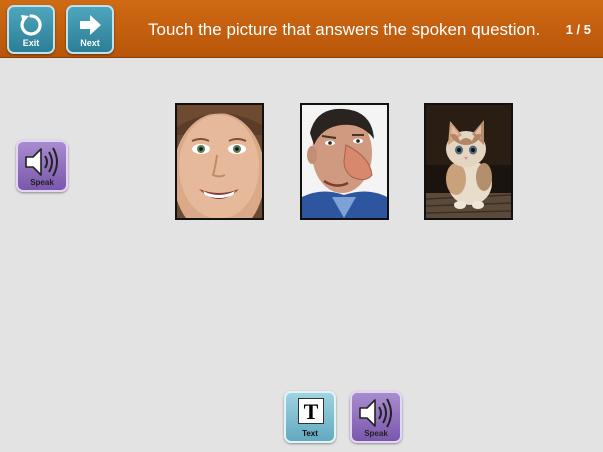  I want to click on text-button: T Text, so click(310, 417).